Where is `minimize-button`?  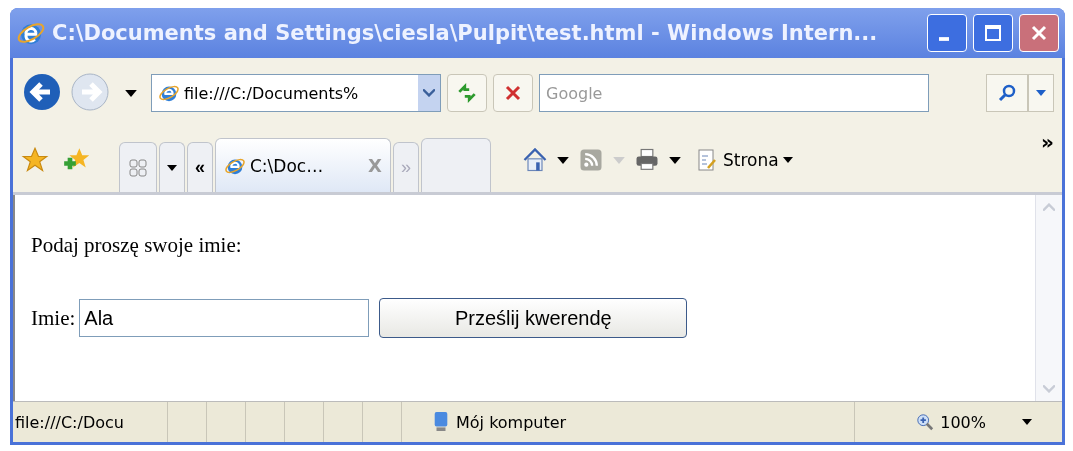 minimize-button is located at coordinates (947, 33).